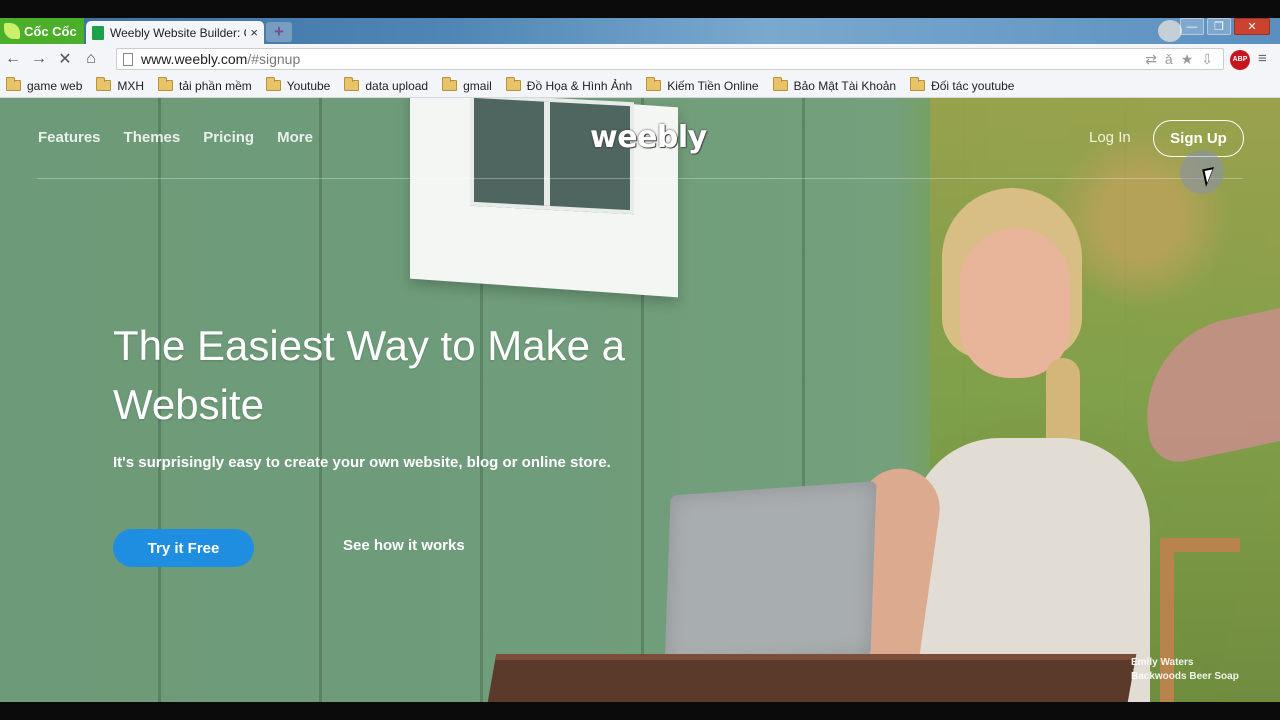 Image resolution: width=1280 pixels, height=720 pixels. Describe the element at coordinates (640, 178) in the screenshot. I see `header-divider` at that location.